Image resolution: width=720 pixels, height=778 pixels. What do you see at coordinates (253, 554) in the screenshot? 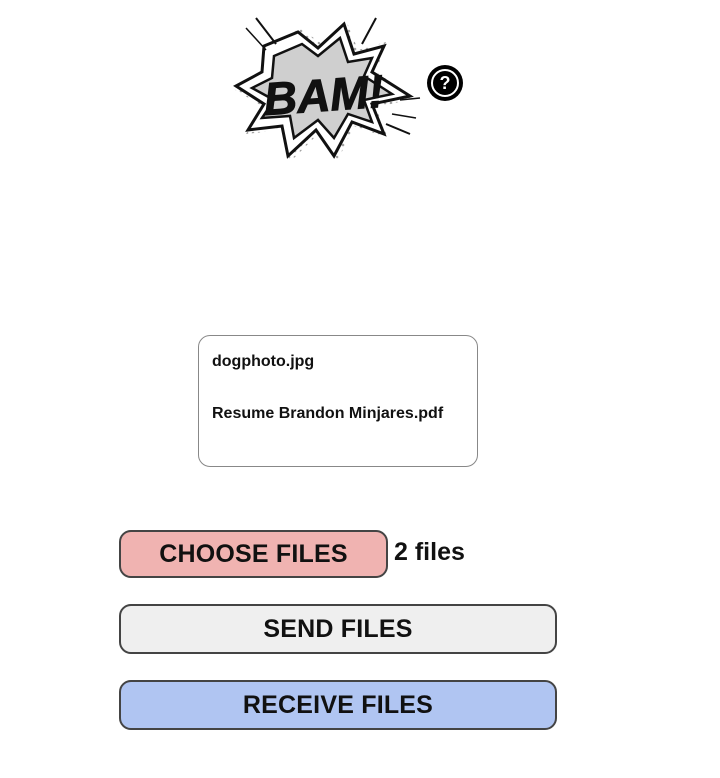
I see `choose-files-button: CHOOSE FILES` at bounding box center [253, 554].